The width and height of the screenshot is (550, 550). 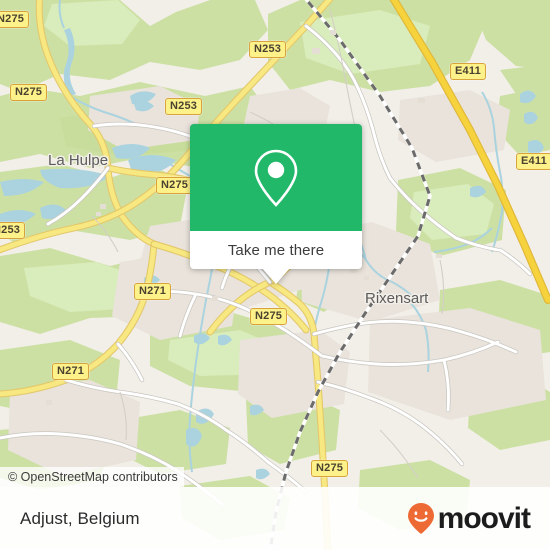 I want to click on moovit-logo: moovit, so click(x=468, y=518).